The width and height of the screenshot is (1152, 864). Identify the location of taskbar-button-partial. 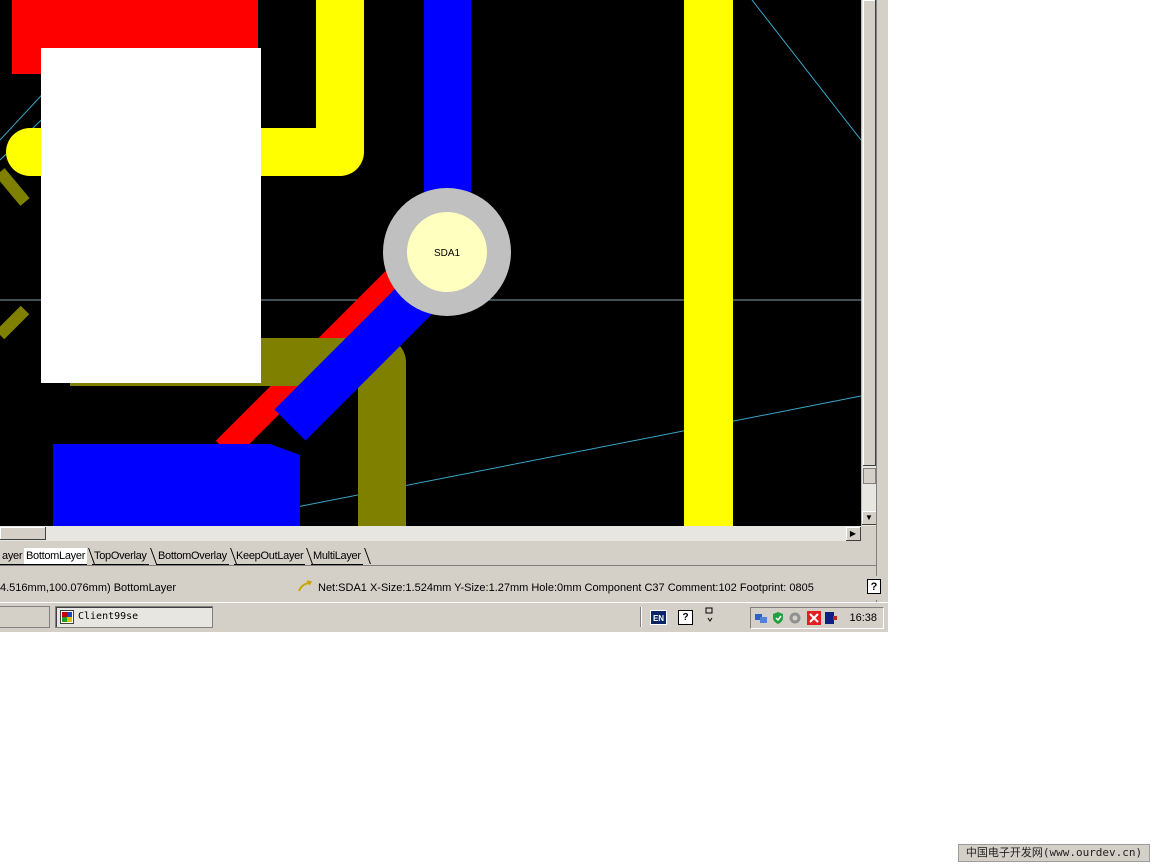
(25, 617).